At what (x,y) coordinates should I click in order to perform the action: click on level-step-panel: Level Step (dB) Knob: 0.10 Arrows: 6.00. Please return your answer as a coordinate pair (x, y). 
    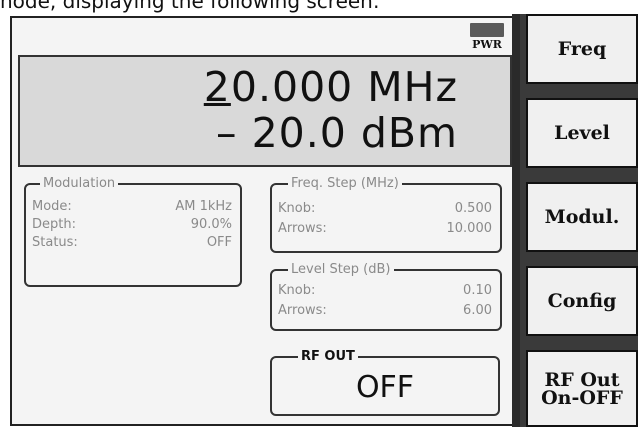
    Looking at the image, I should click on (386, 296).